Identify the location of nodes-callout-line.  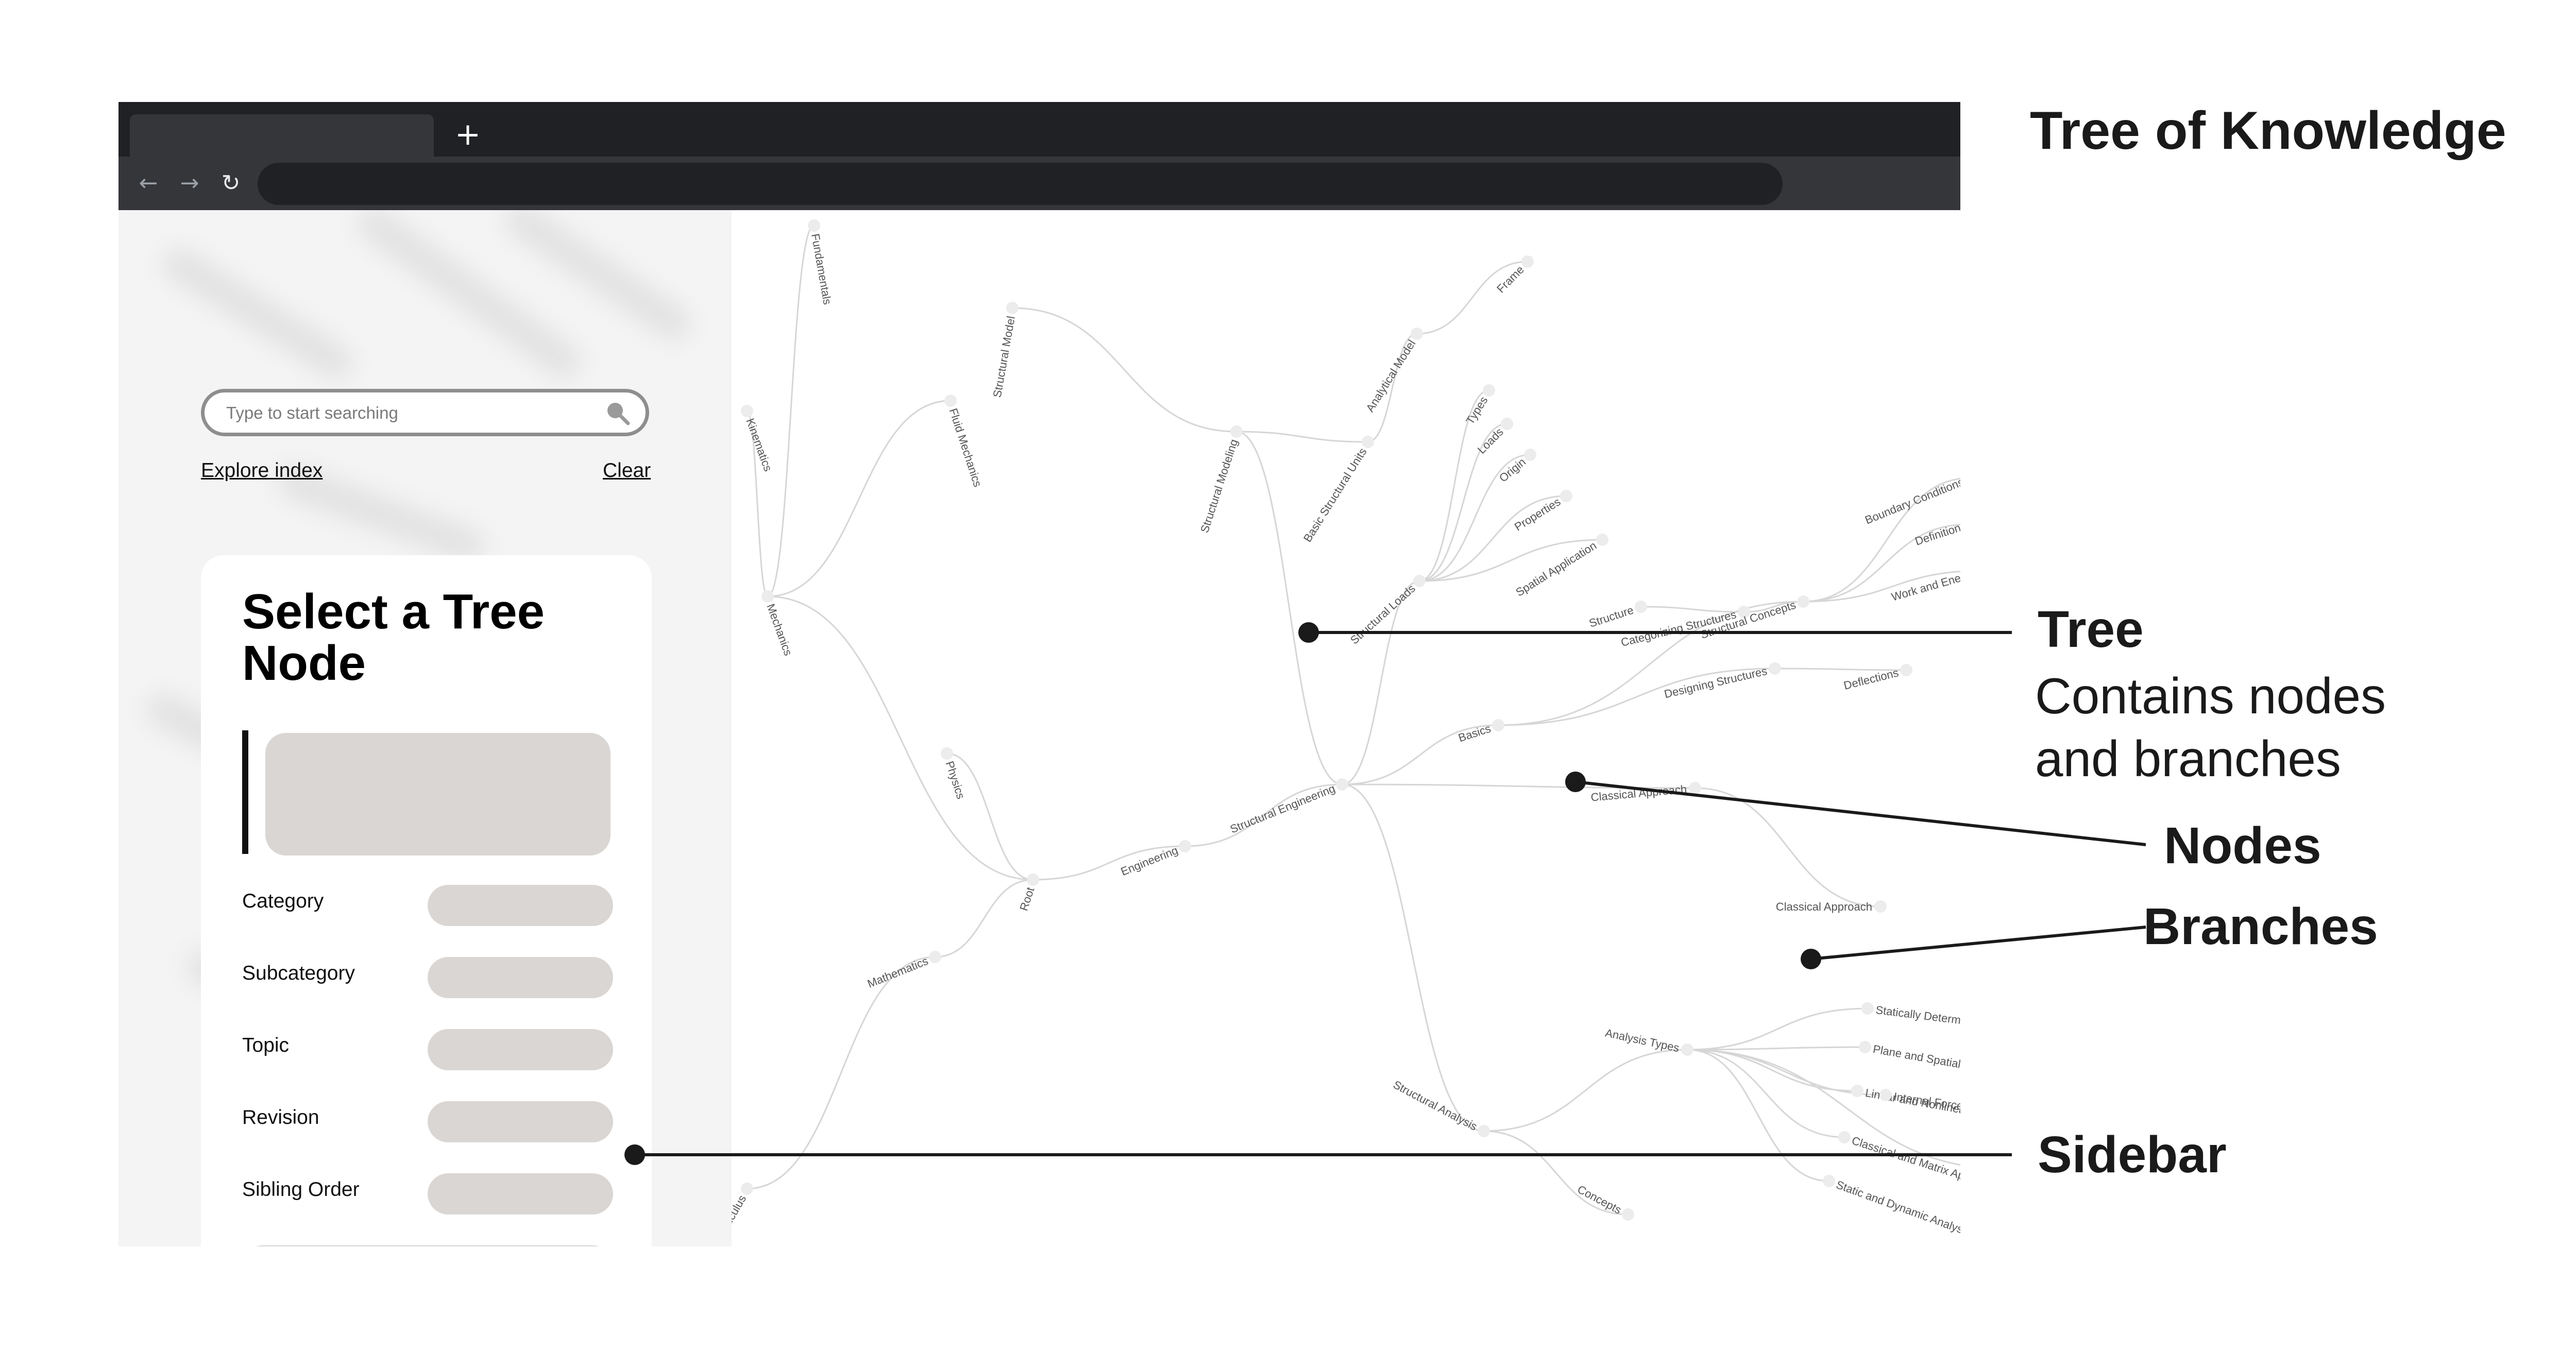
(1860, 813).